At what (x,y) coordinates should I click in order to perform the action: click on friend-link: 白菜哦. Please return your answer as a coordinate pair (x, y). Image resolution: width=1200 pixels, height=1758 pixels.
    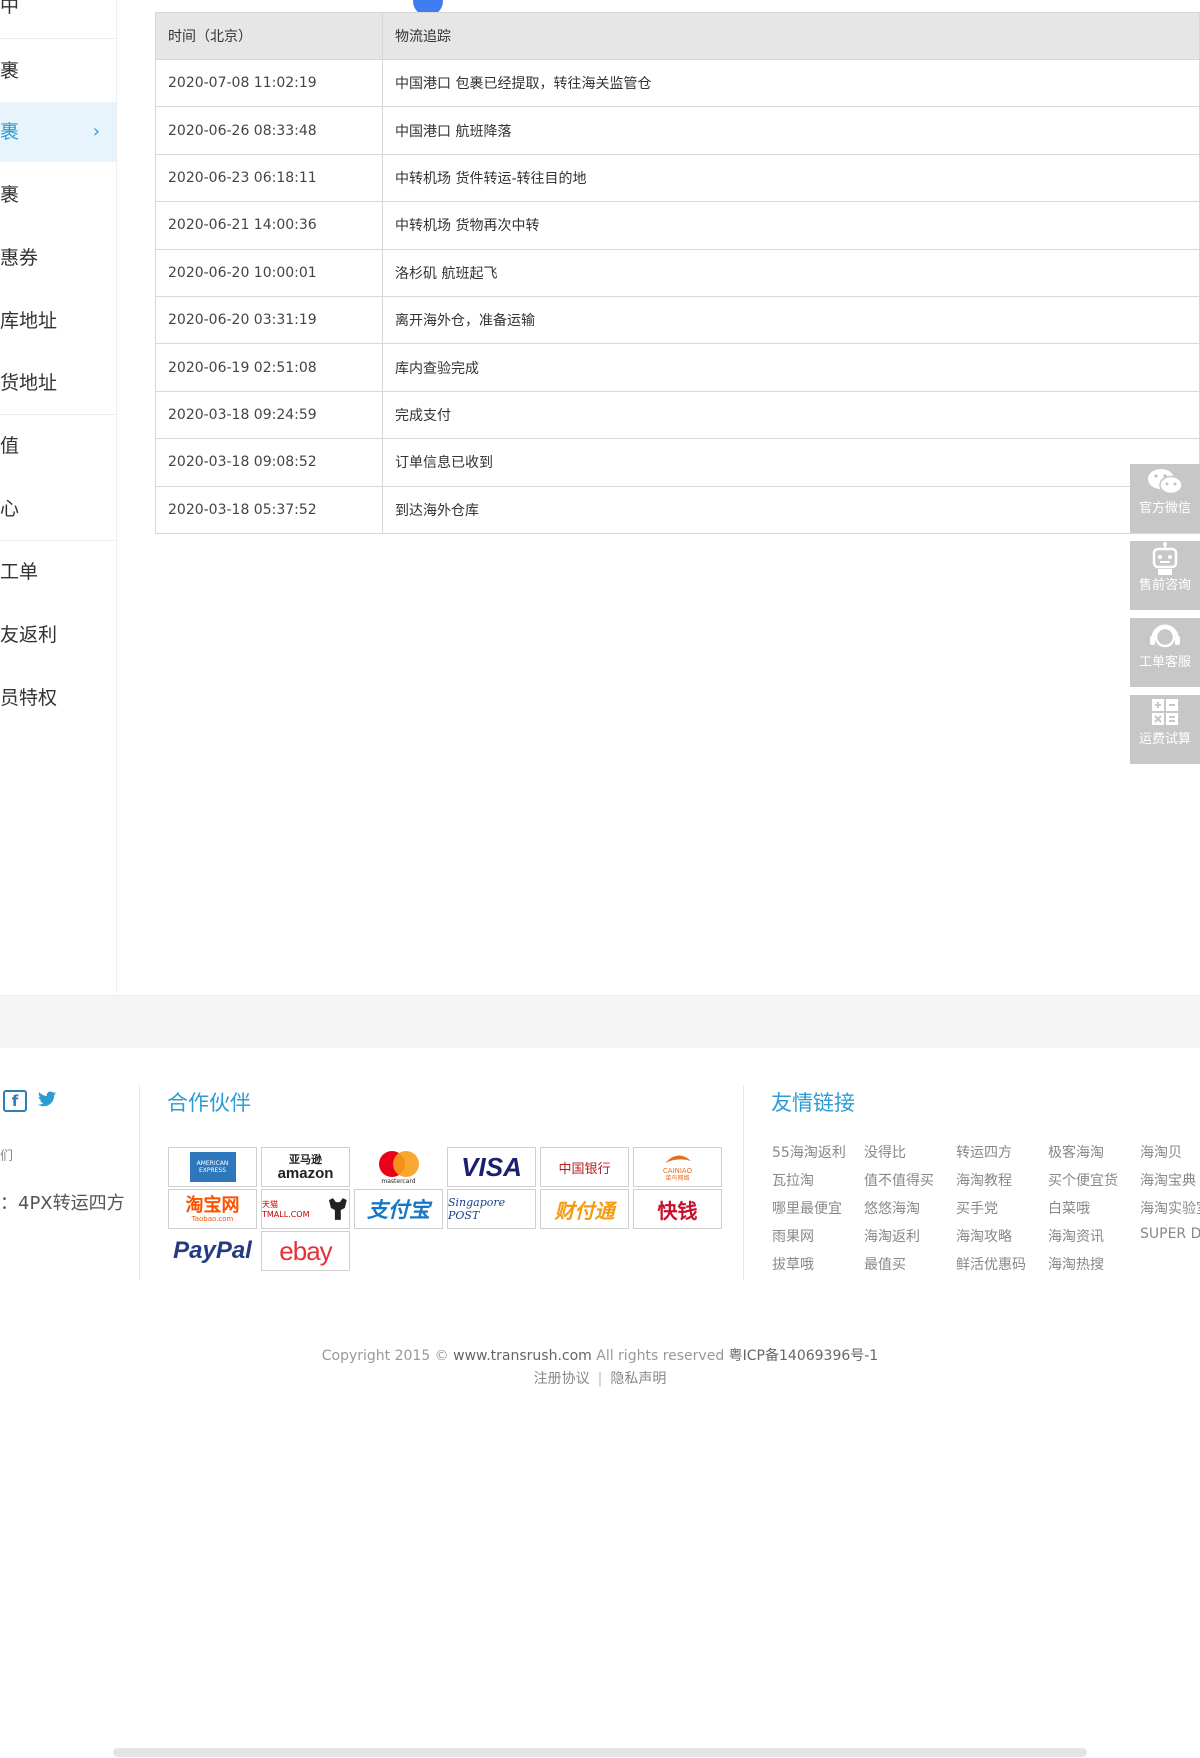
    Looking at the image, I should click on (1069, 1208).